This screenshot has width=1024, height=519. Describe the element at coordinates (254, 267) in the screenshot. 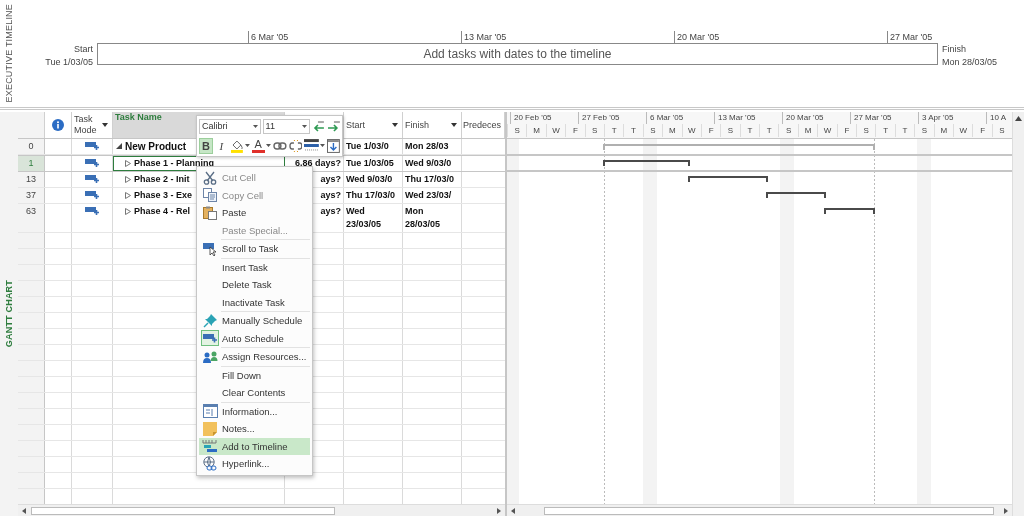

I see `menu-item: Insert Task` at that location.